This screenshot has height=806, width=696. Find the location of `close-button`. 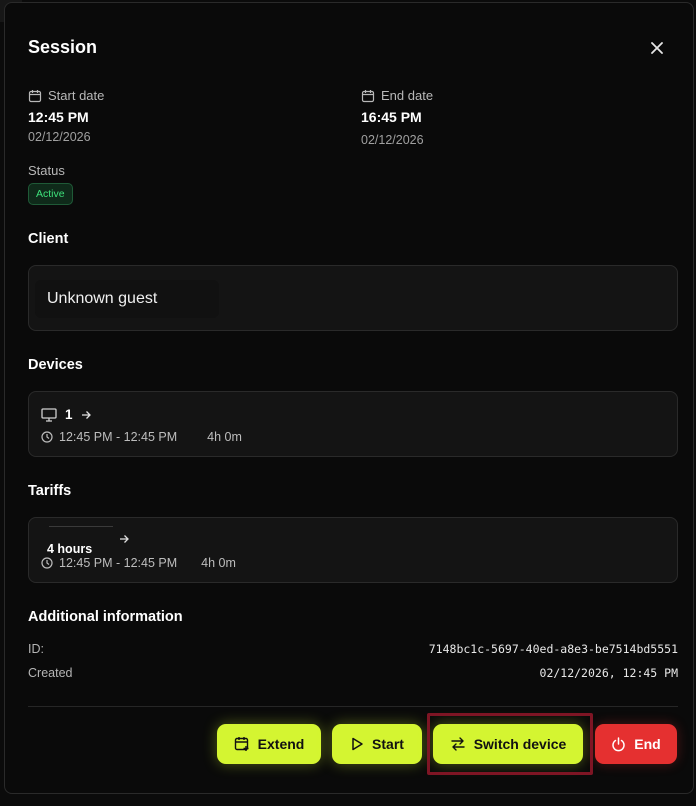

close-button is located at coordinates (657, 48).